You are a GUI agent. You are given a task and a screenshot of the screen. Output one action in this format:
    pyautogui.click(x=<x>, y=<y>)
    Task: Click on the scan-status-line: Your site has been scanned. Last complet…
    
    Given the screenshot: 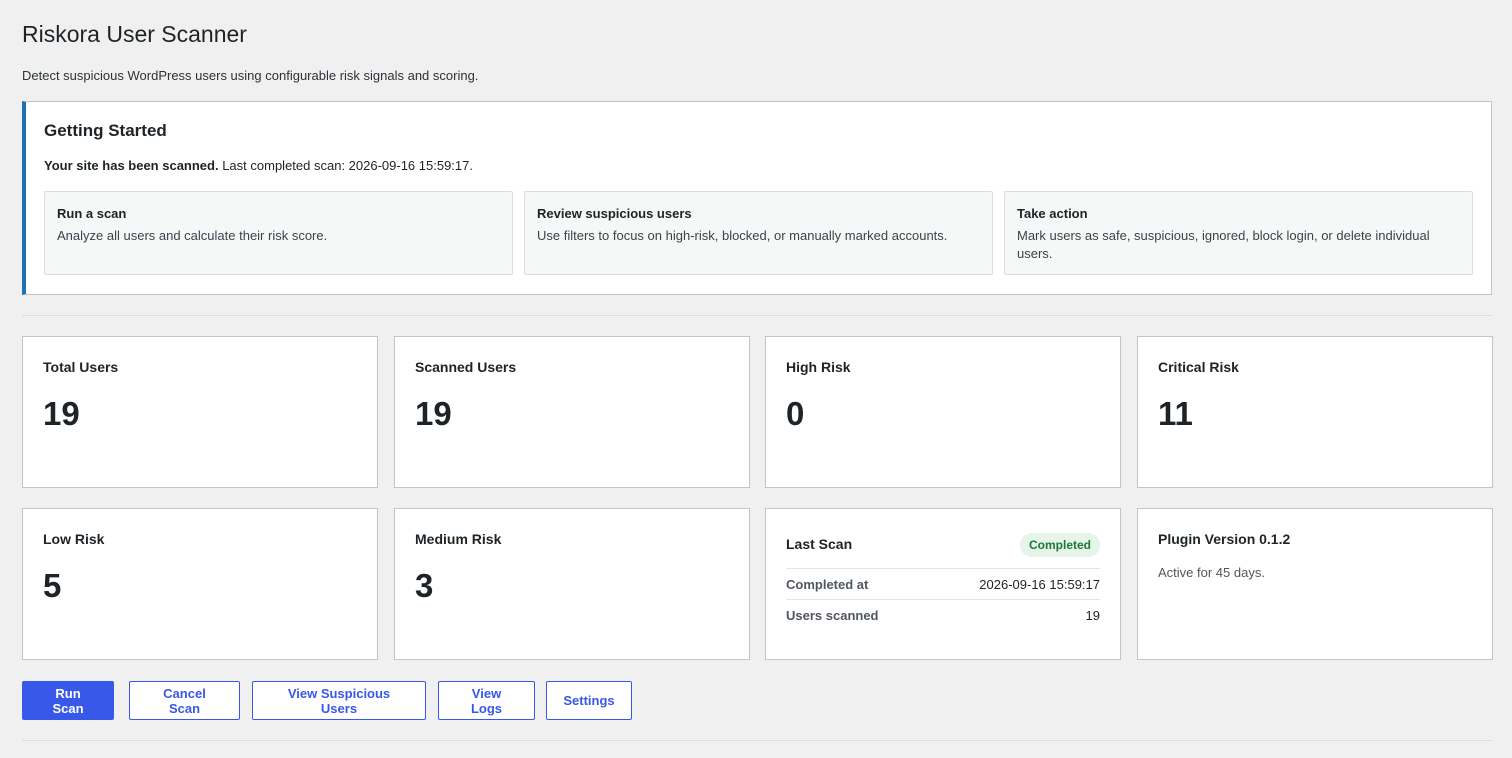 What is the action you would take?
    pyautogui.click(x=258, y=165)
    